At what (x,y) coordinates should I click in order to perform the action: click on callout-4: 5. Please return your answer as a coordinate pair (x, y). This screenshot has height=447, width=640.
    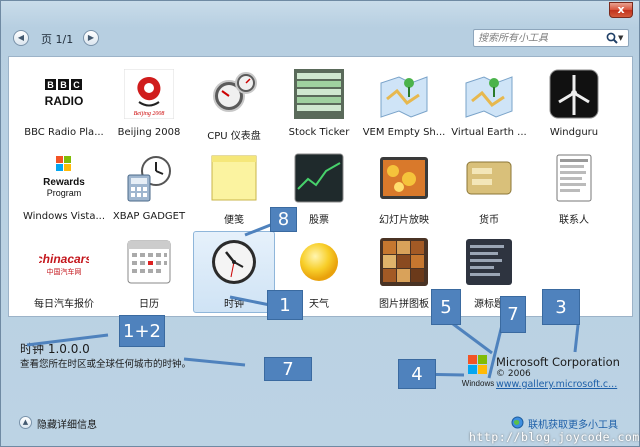
    Looking at the image, I should click on (446, 307).